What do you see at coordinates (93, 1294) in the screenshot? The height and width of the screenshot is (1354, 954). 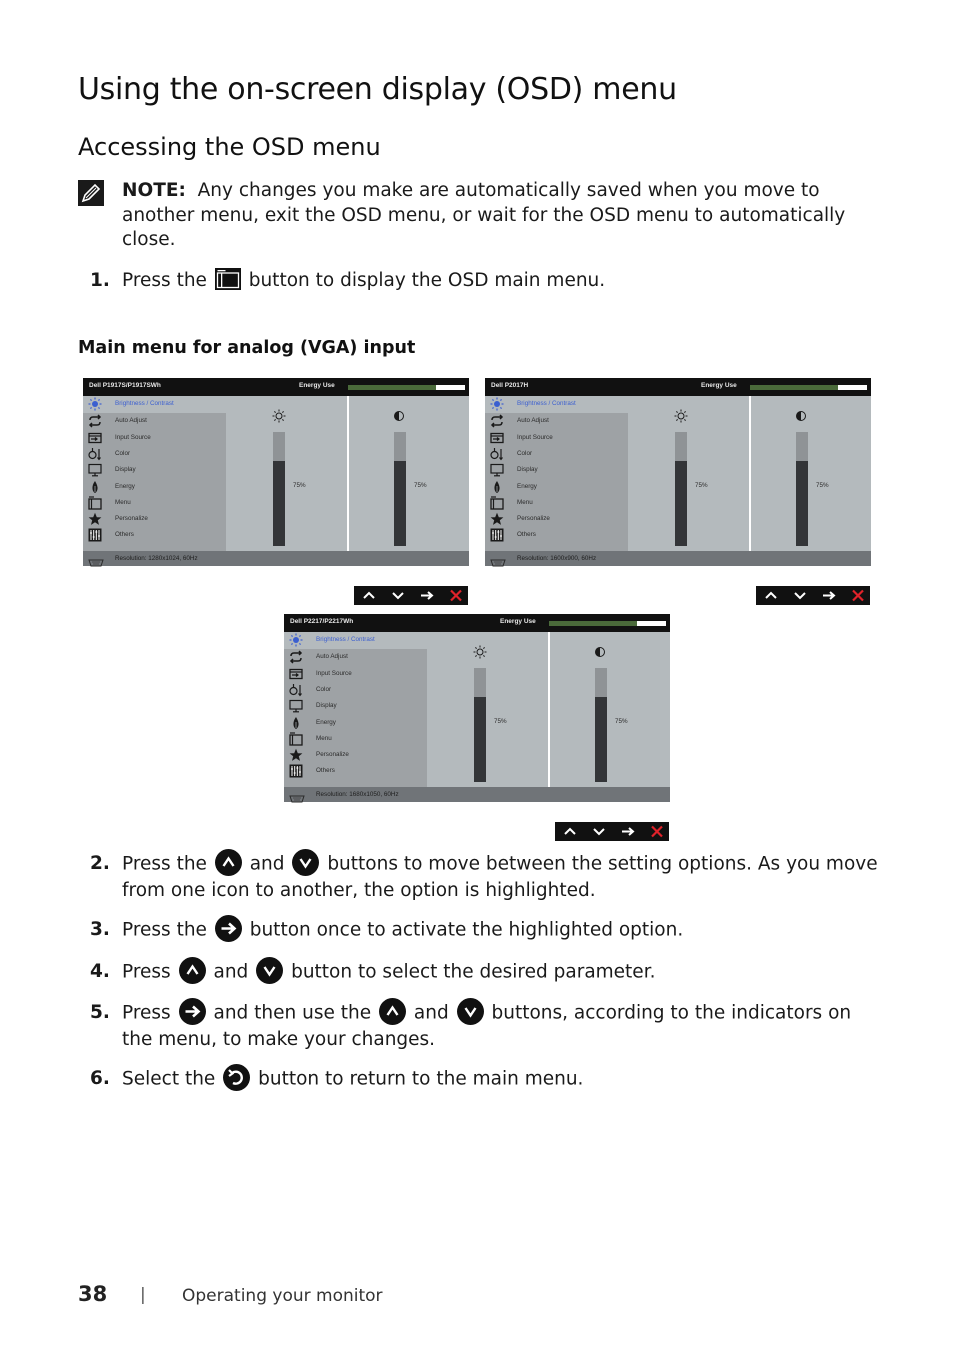 I see `page-number: 38` at bounding box center [93, 1294].